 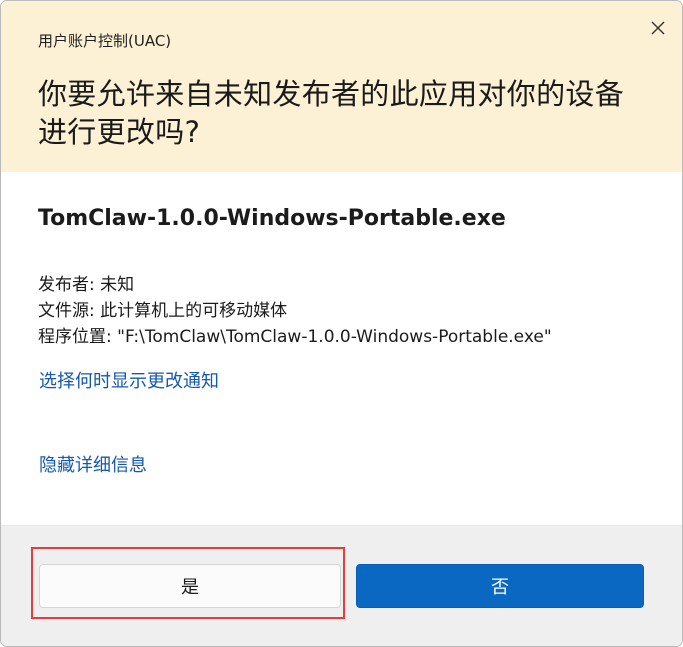 What do you see at coordinates (190, 586) in the screenshot?
I see `yes-button: 是` at bounding box center [190, 586].